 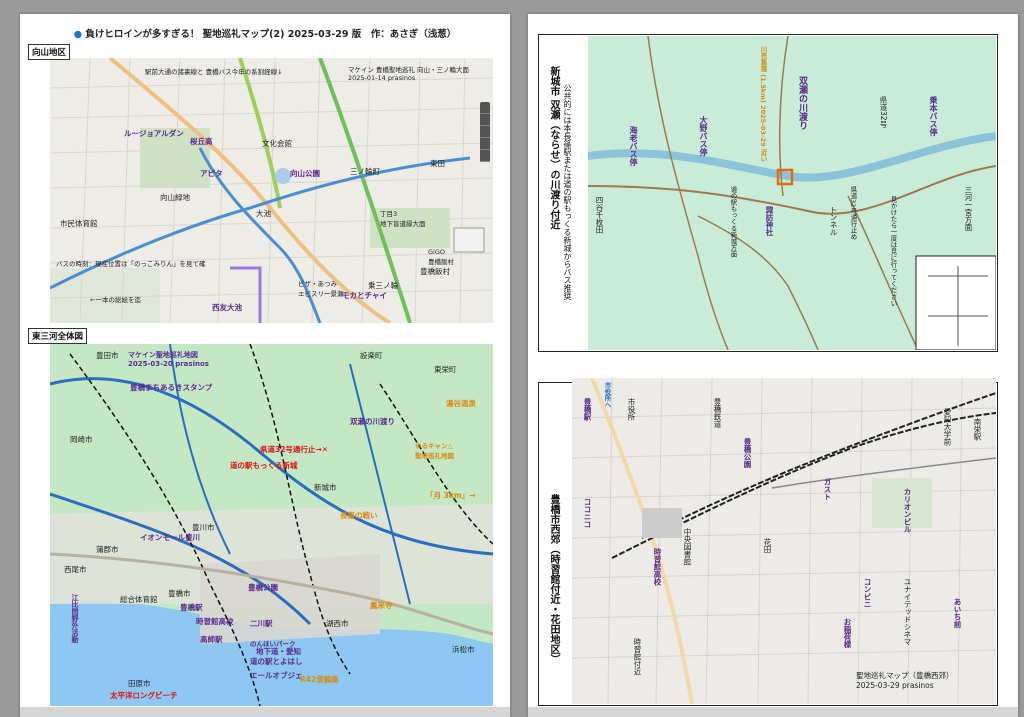 What do you see at coordinates (365, 171) in the screenshot?
I see `place-6: 三ノ輪町` at bounding box center [365, 171].